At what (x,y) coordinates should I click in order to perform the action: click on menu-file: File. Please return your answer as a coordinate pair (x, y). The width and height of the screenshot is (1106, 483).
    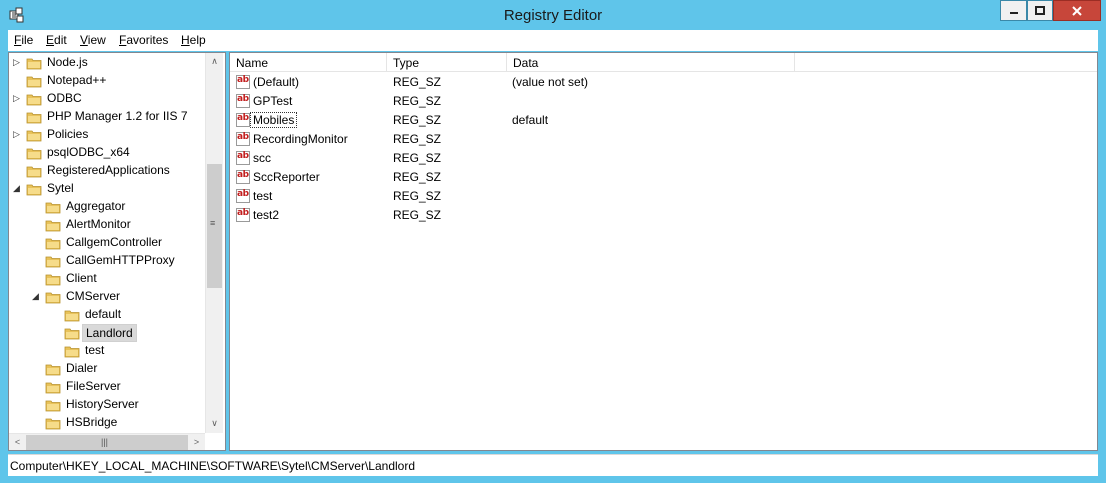
    Looking at the image, I should click on (23, 40).